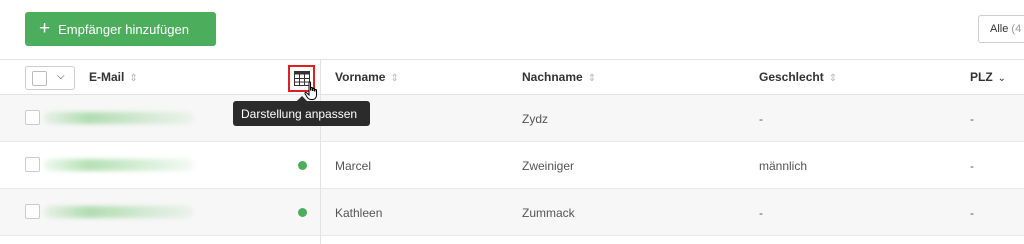 The width and height of the screenshot is (1024, 244). What do you see at coordinates (559, 77) in the screenshot?
I see `column-header-last-name: Nachname ⇕` at bounding box center [559, 77].